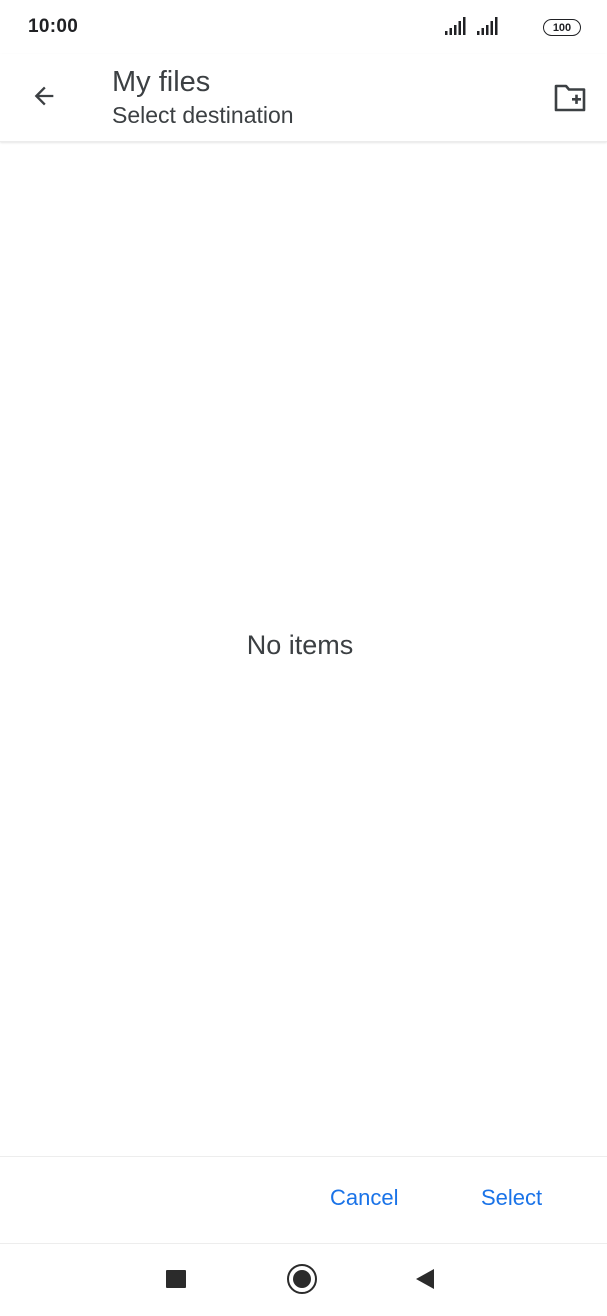  What do you see at coordinates (176, 1279) in the screenshot?
I see `recents-square-icon` at bounding box center [176, 1279].